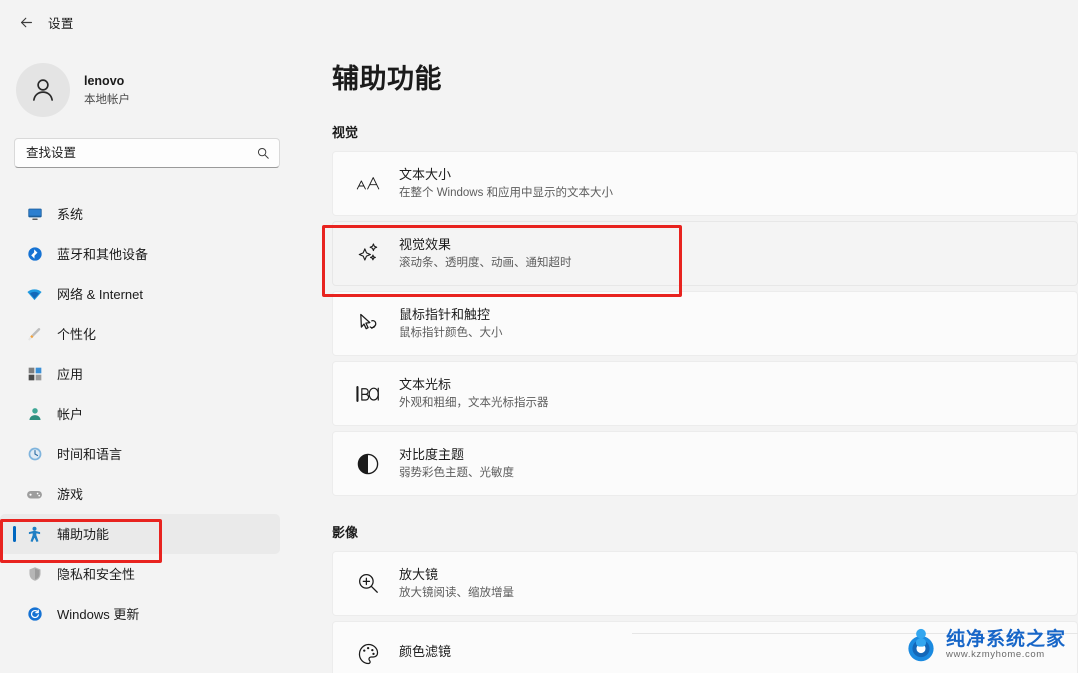 This screenshot has height=673, width=1078. Describe the element at coordinates (70, 374) in the screenshot. I see `sidebar-item-label: 应用` at that location.